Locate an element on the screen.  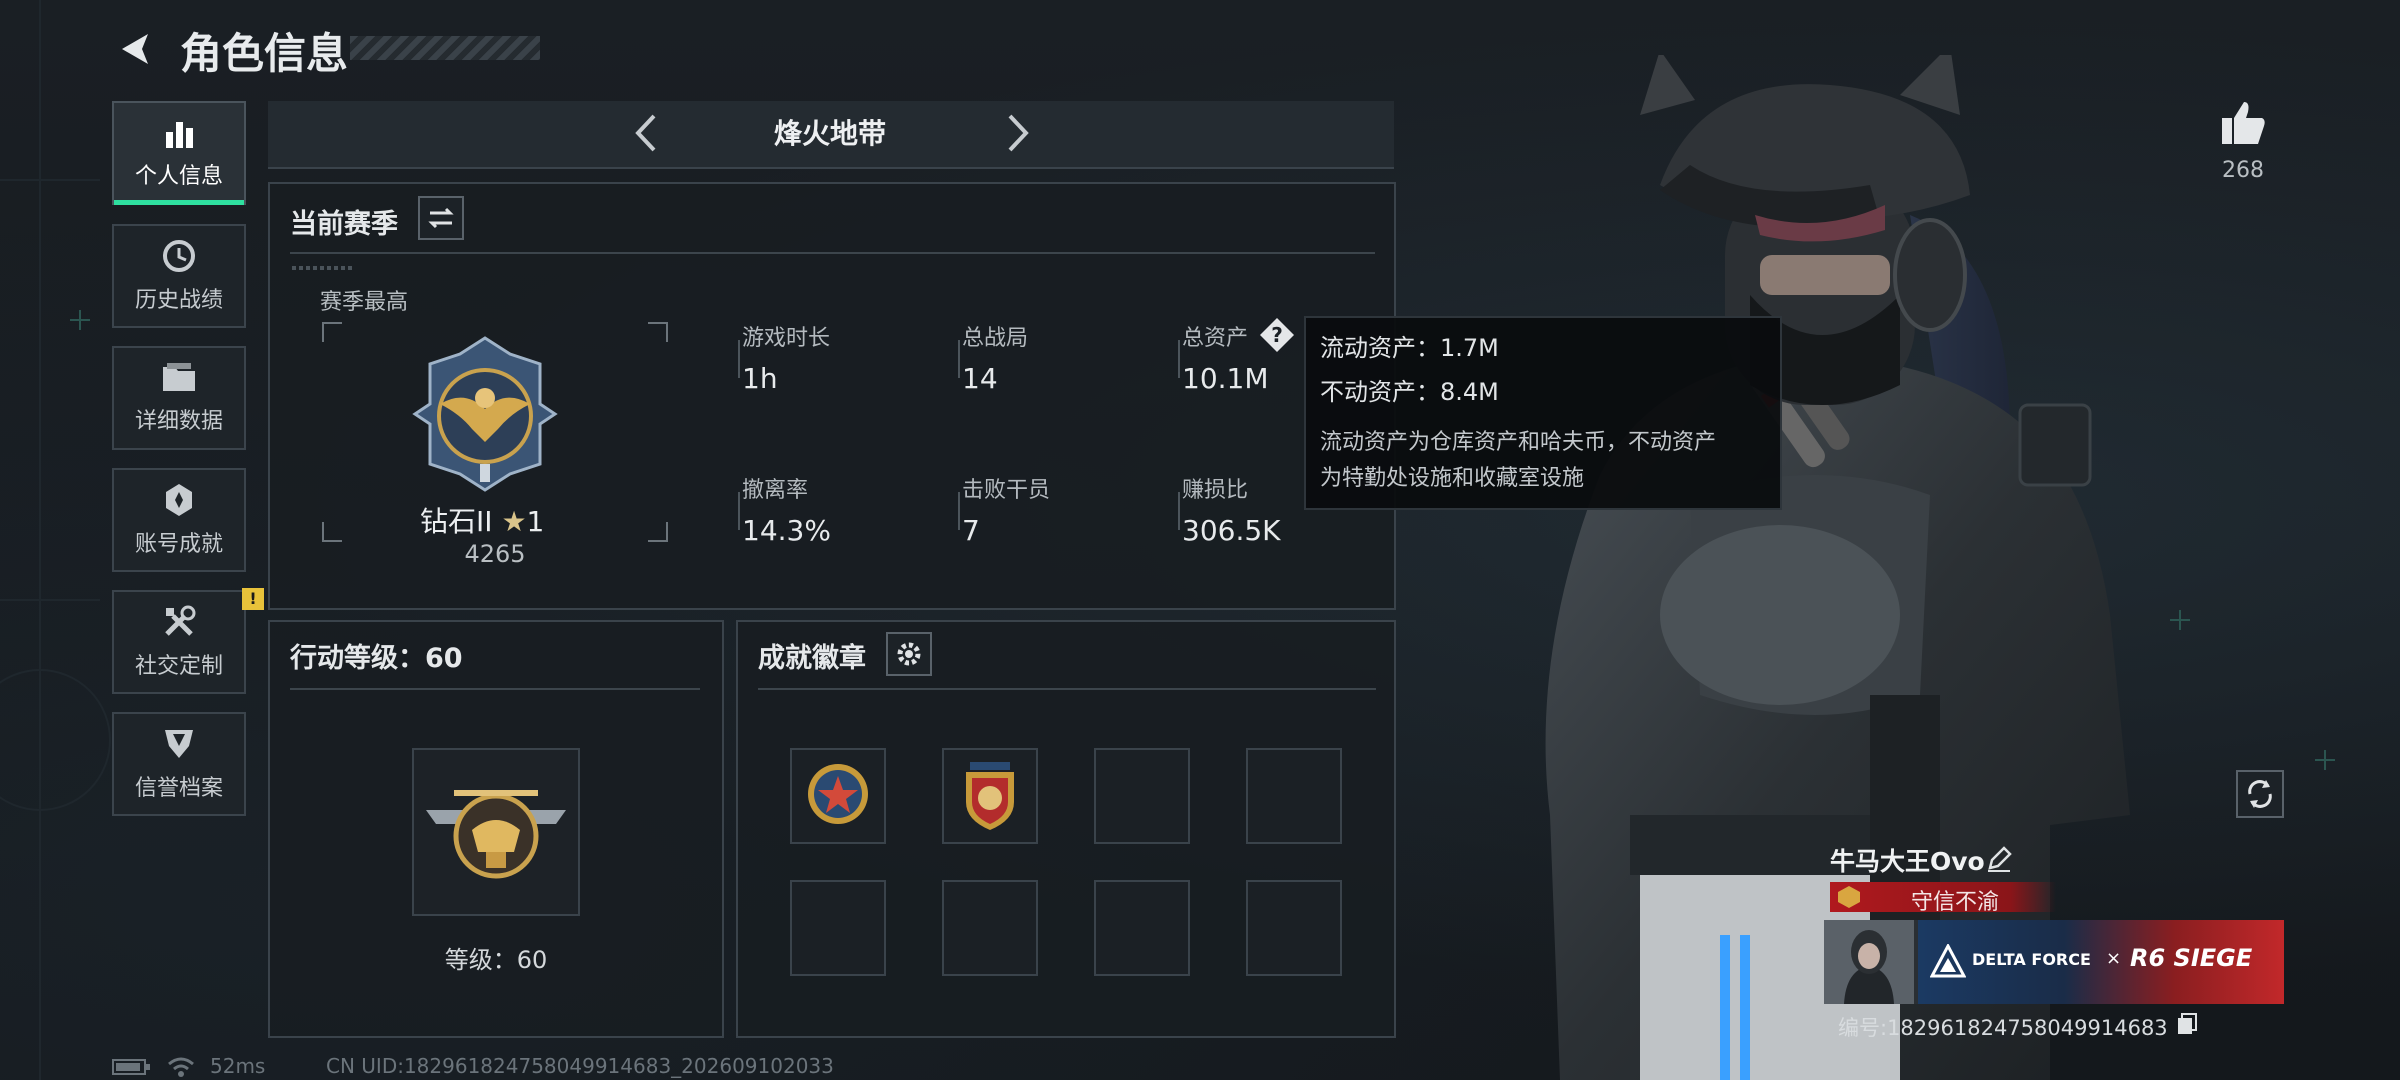
player-name: 牛马大王Ovo is located at coordinates (1907, 861).